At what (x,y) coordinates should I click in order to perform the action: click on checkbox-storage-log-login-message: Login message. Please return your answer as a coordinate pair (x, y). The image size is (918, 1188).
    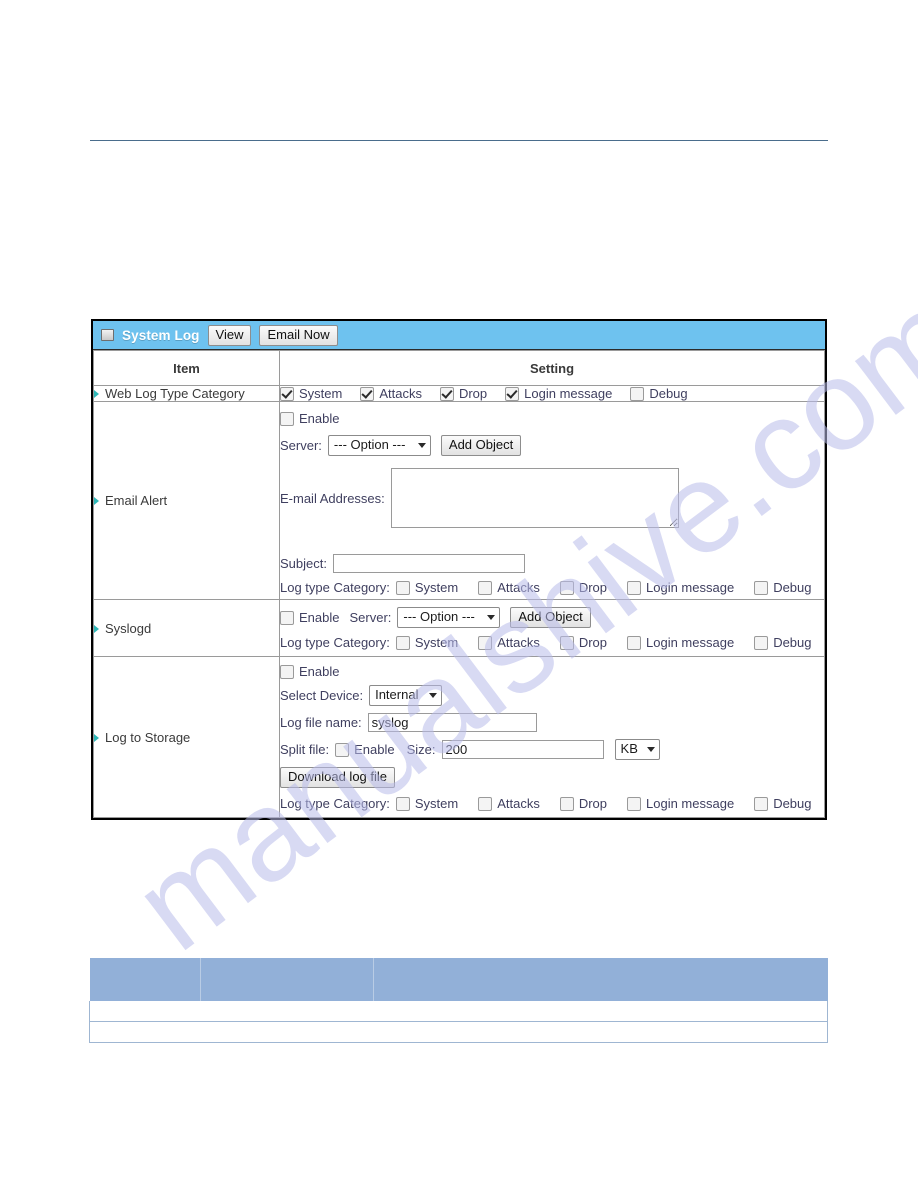
    Looking at the image, I should click on (680, 803).